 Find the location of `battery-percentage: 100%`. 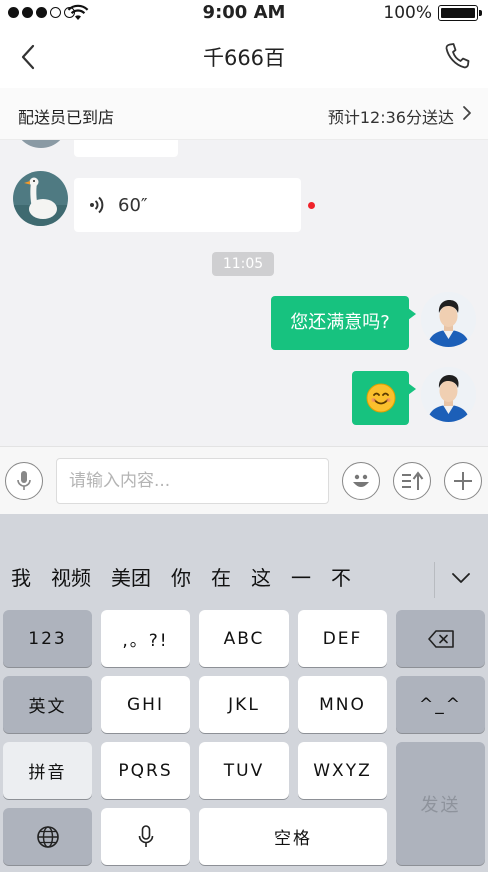

battery-percentage: 100% is located at coordinates (407, 13).